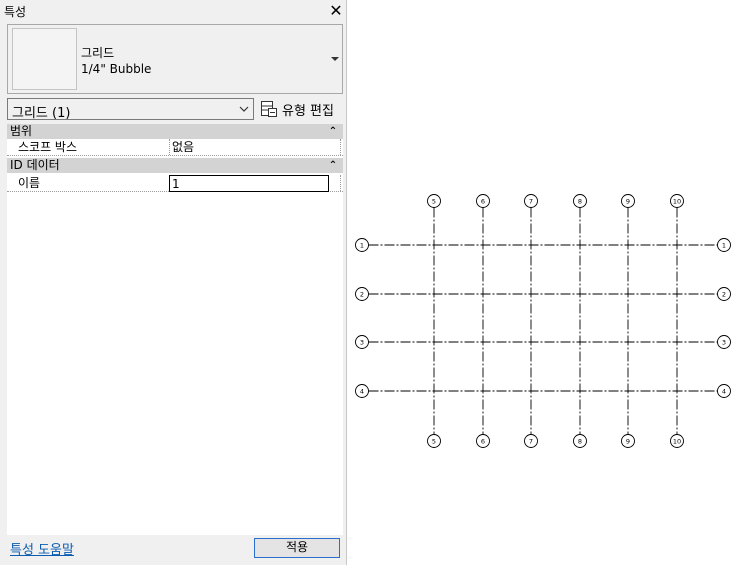 The image size is (742, 565). What do you see at coordinates (42, 548) in the screenshot?
I see `properties-help-link: 특성 도움말` at bounding box center [42, 548].